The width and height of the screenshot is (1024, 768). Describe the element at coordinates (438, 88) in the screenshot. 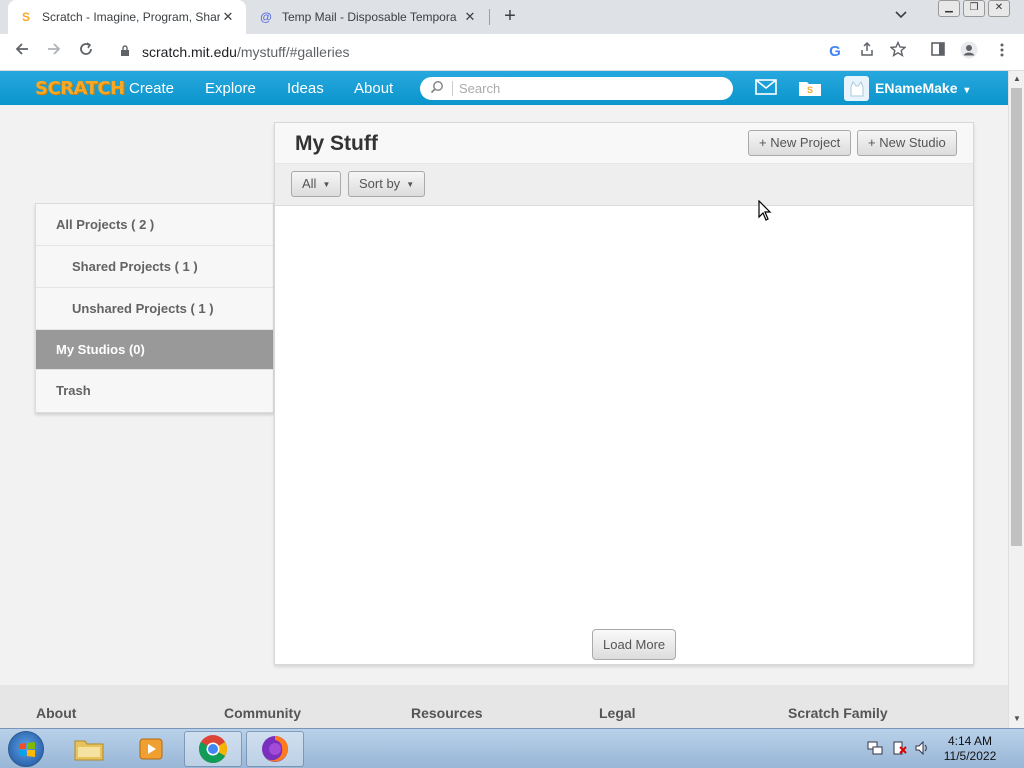

I see `search-icon` at that location.